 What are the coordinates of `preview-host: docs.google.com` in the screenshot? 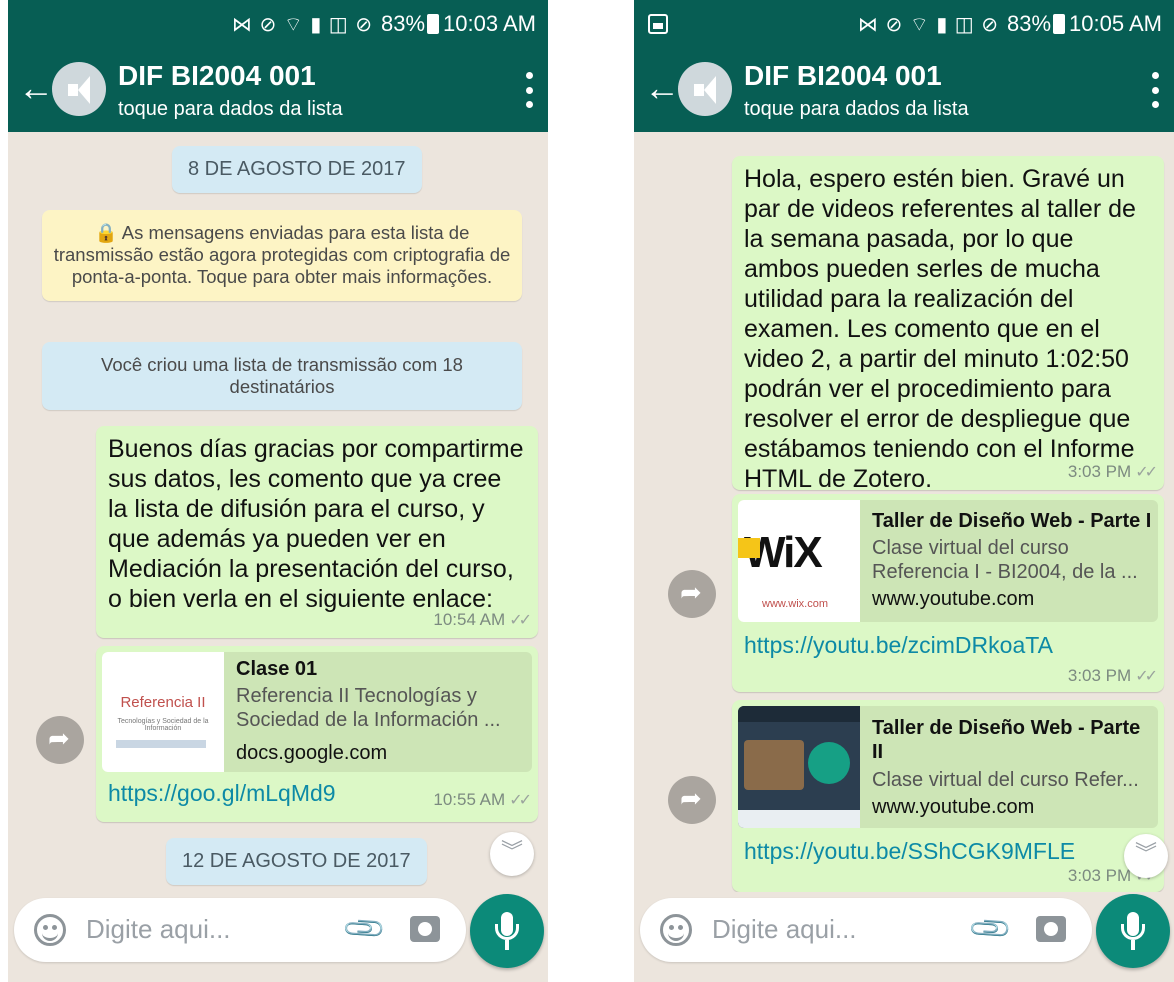 It's located at (312, 753).